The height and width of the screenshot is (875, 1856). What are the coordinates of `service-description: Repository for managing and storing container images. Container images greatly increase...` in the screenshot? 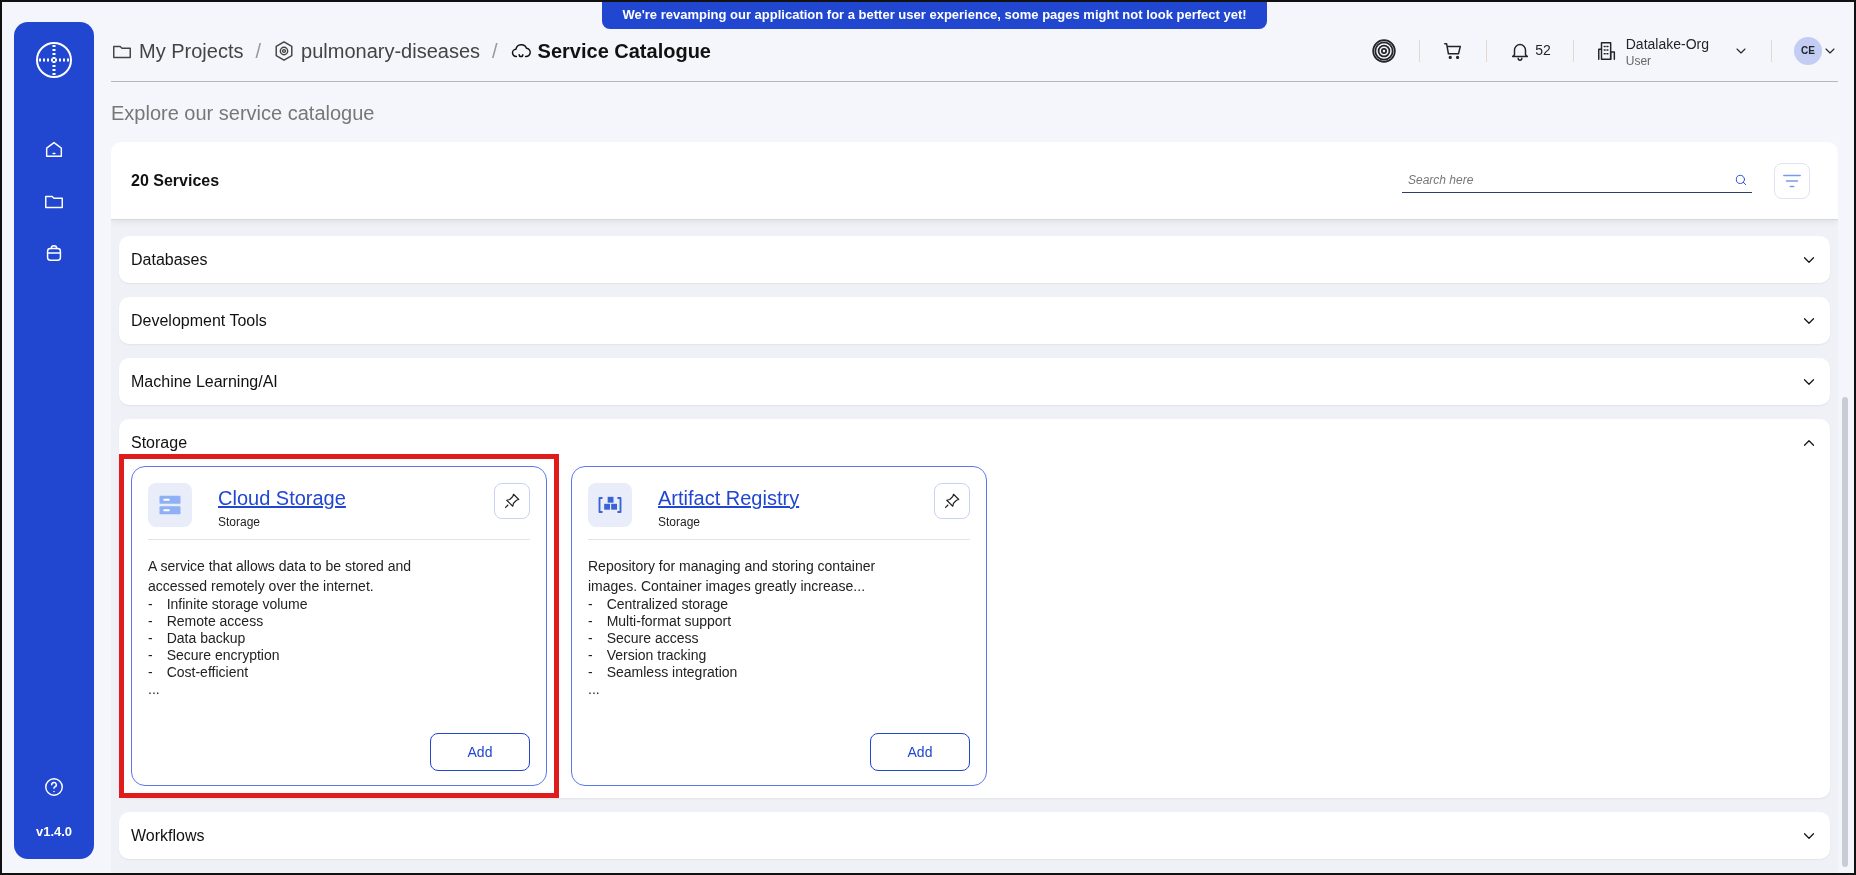 It's located at (732, 576).